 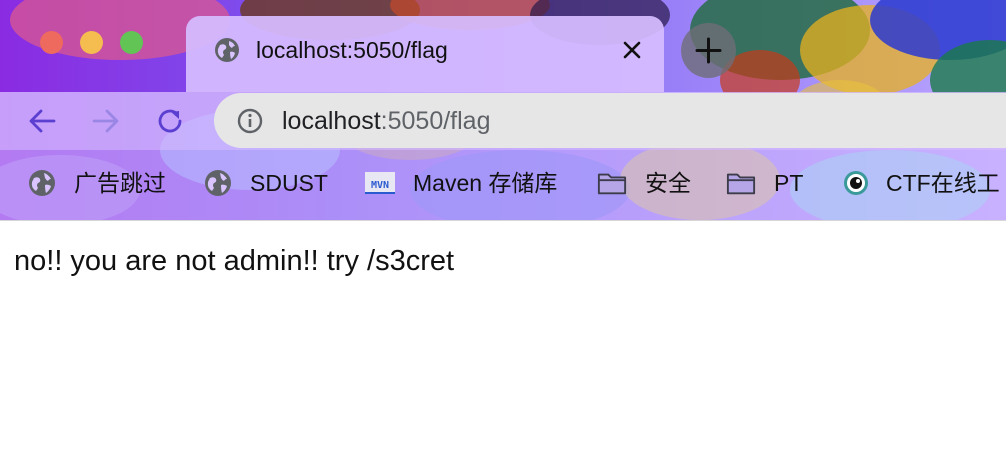 What do you see at coordinates (250, 121) in the screenshot?
I see `info-icon` at bounding box center [250, 121].